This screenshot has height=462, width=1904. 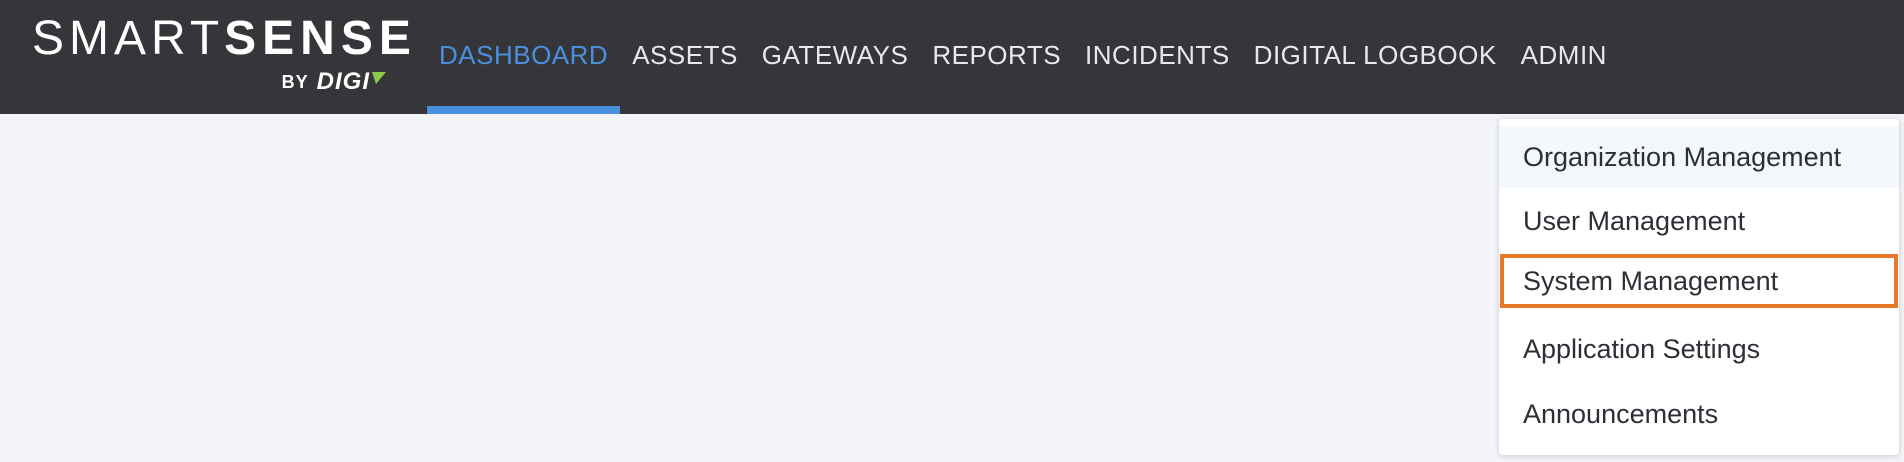 I want to click on logo-wordmark: SMARTSENSE, so click(x=224, y=39).